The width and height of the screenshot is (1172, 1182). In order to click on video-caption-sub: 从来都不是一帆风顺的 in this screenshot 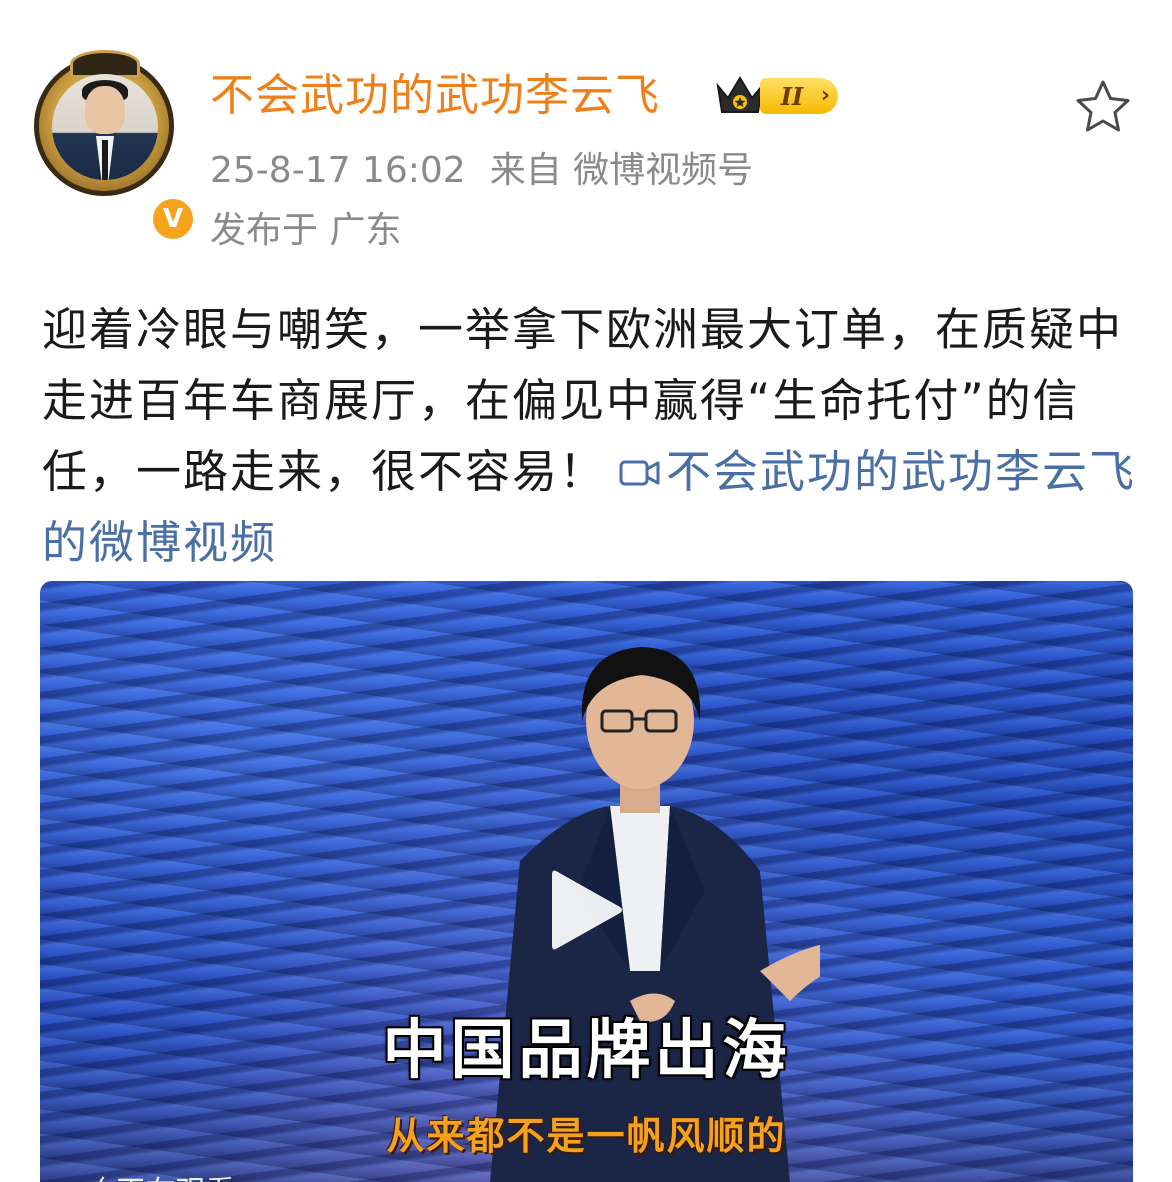, I will do `click(586, 1136)`.